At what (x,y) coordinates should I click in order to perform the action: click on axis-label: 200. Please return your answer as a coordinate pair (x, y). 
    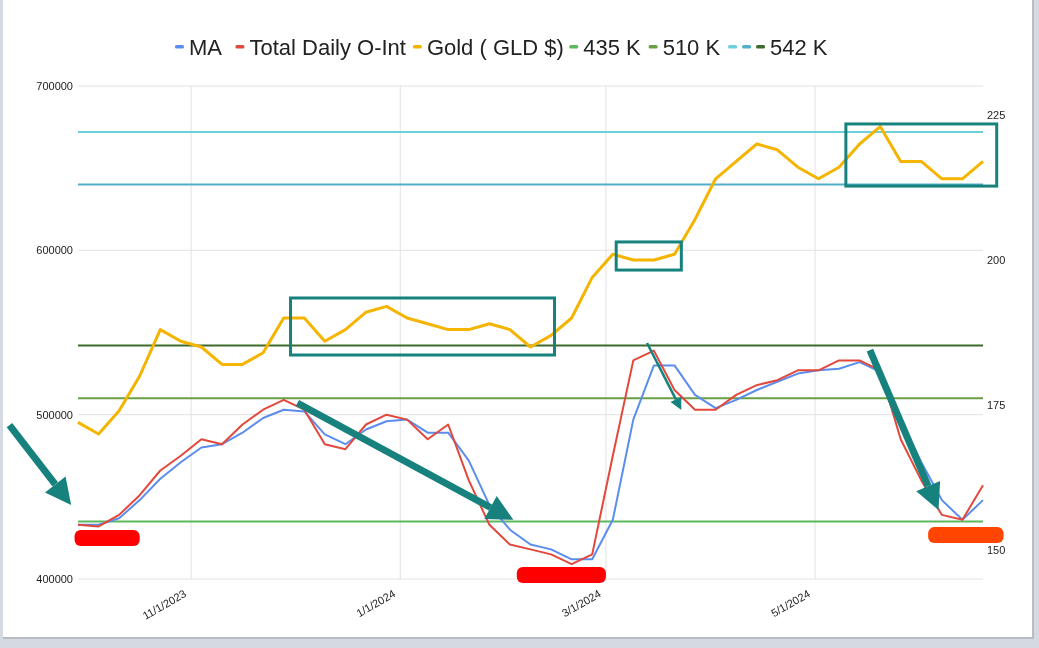
    Looking at the image, I should click on (996, 260).